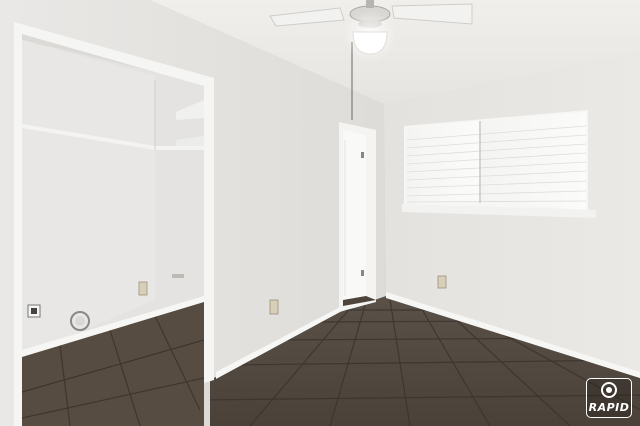 The image size is (640, 426). I want to click on hallway-doorway, so click(357, 217).